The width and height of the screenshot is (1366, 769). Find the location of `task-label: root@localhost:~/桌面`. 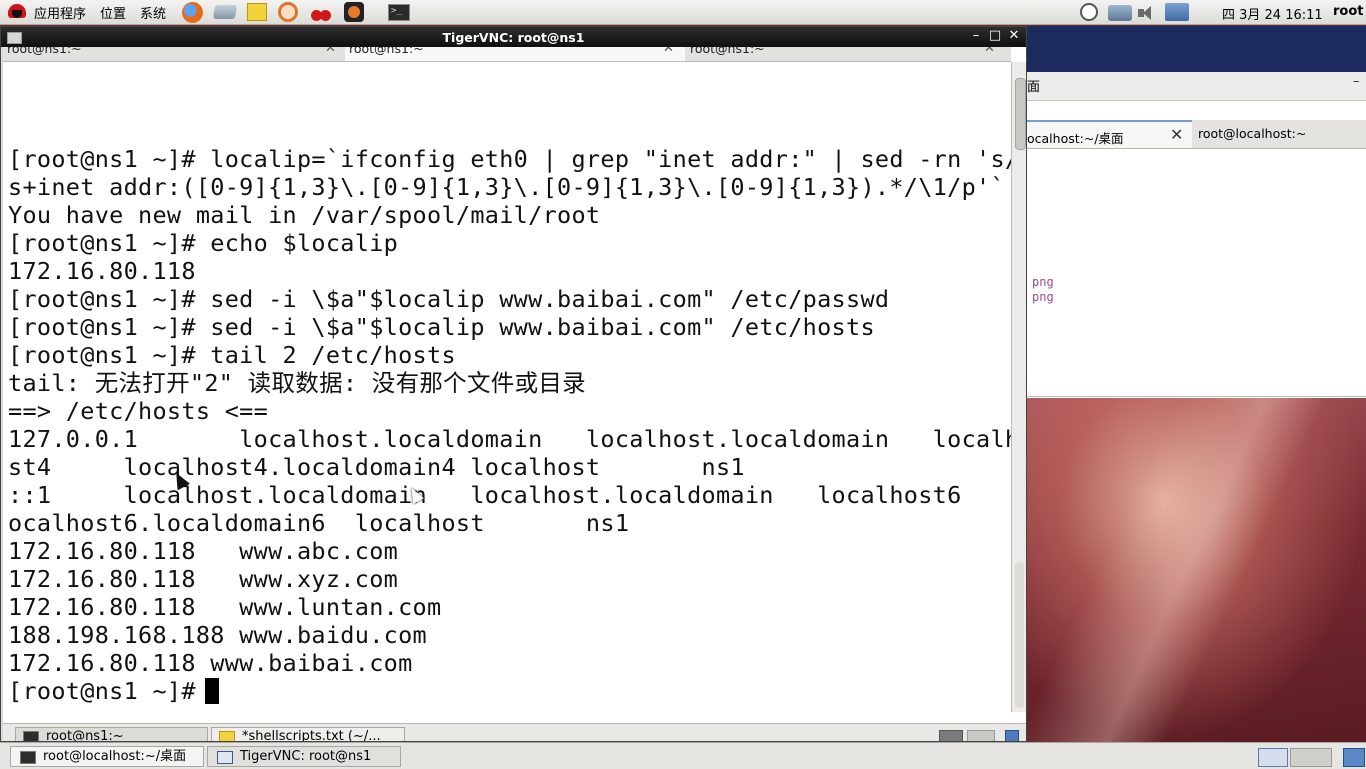

task-label: root@localhost:~/桌面 is located at coordinates (115, 756).